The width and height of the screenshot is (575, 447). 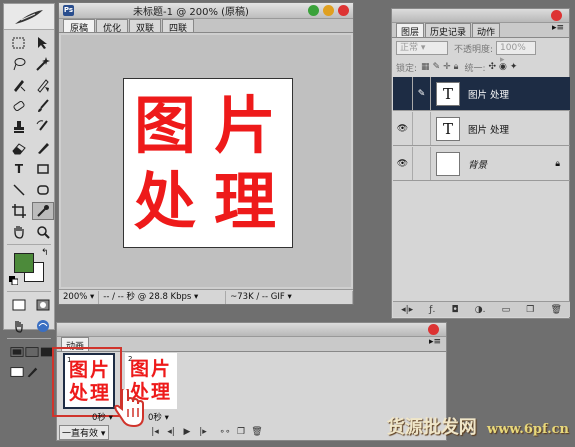 What do you see at coordinates (486, 30) in the screenshot?
I see `tab-actions: 动作` at bounding box center [486, 30].